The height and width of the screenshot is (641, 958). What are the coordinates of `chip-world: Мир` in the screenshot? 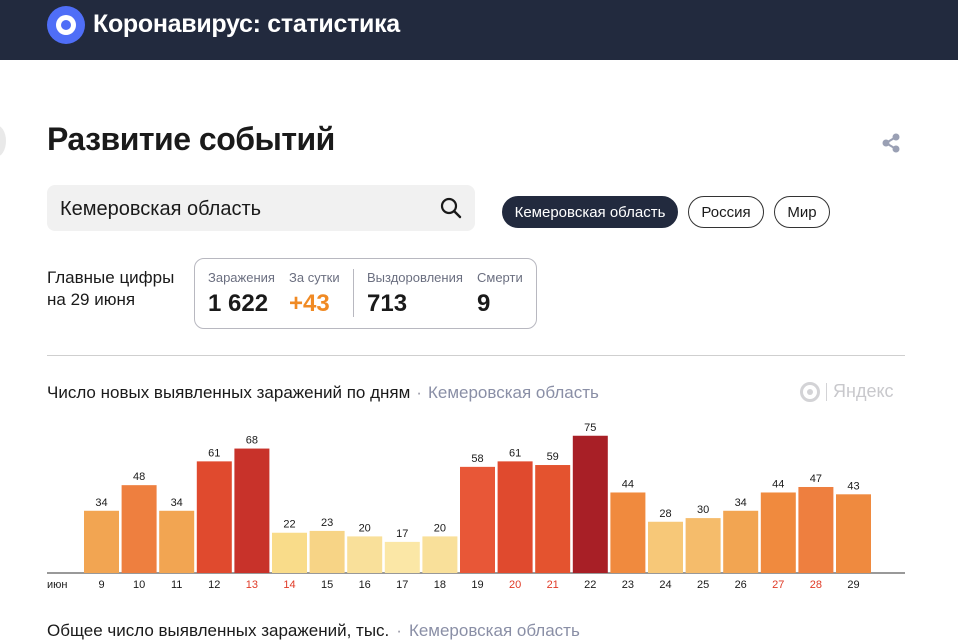 It's located at (802, 212).